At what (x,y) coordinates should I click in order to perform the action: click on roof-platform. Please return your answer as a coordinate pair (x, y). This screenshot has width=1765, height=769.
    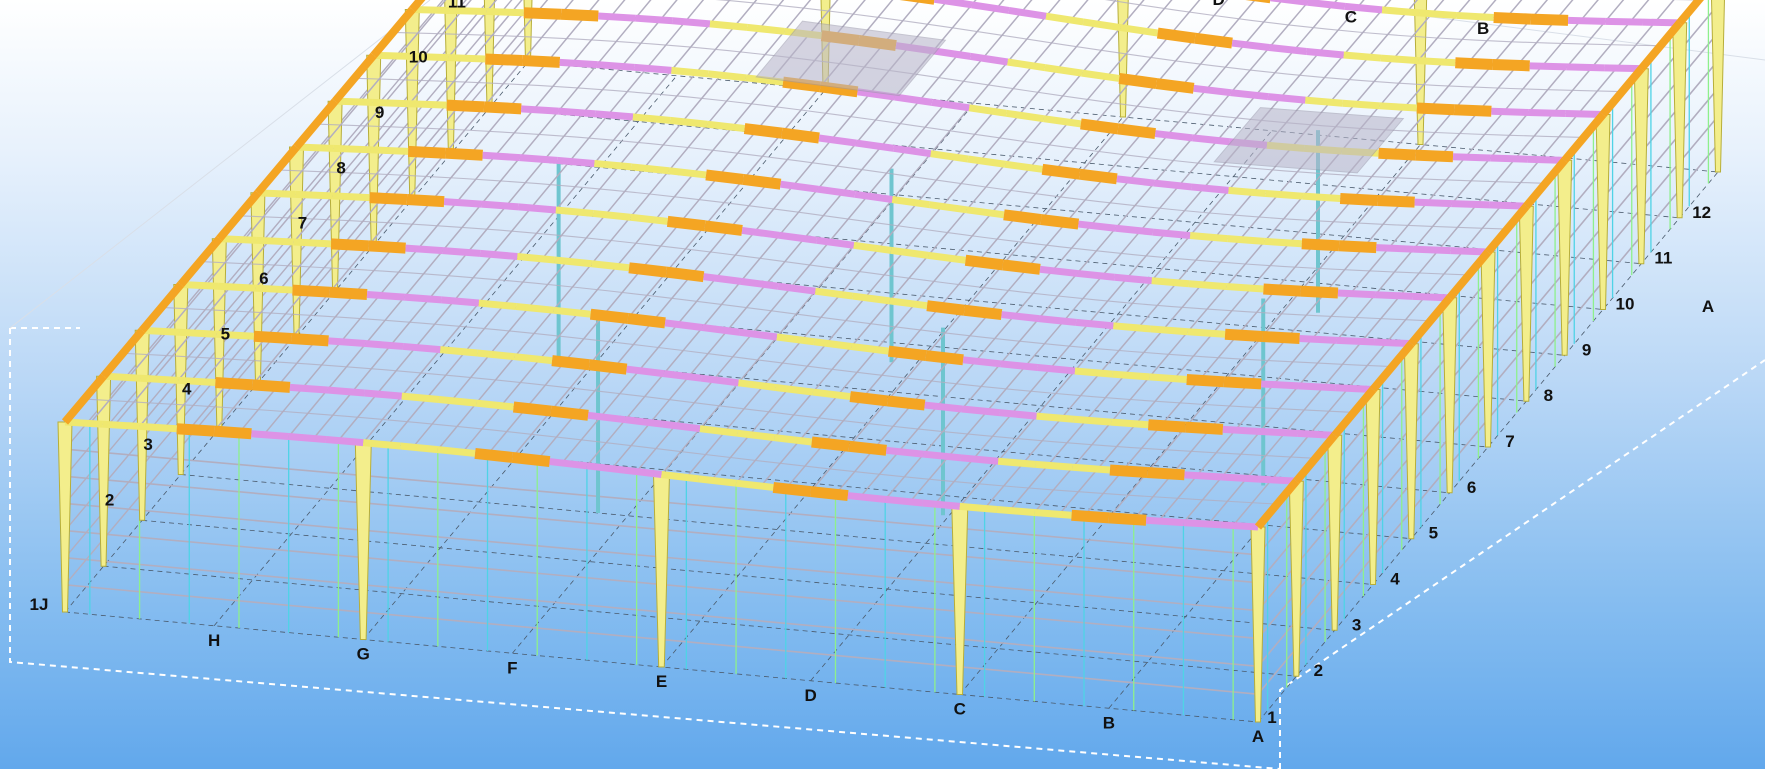
    Looking at the image, I should click on (1309, 140).